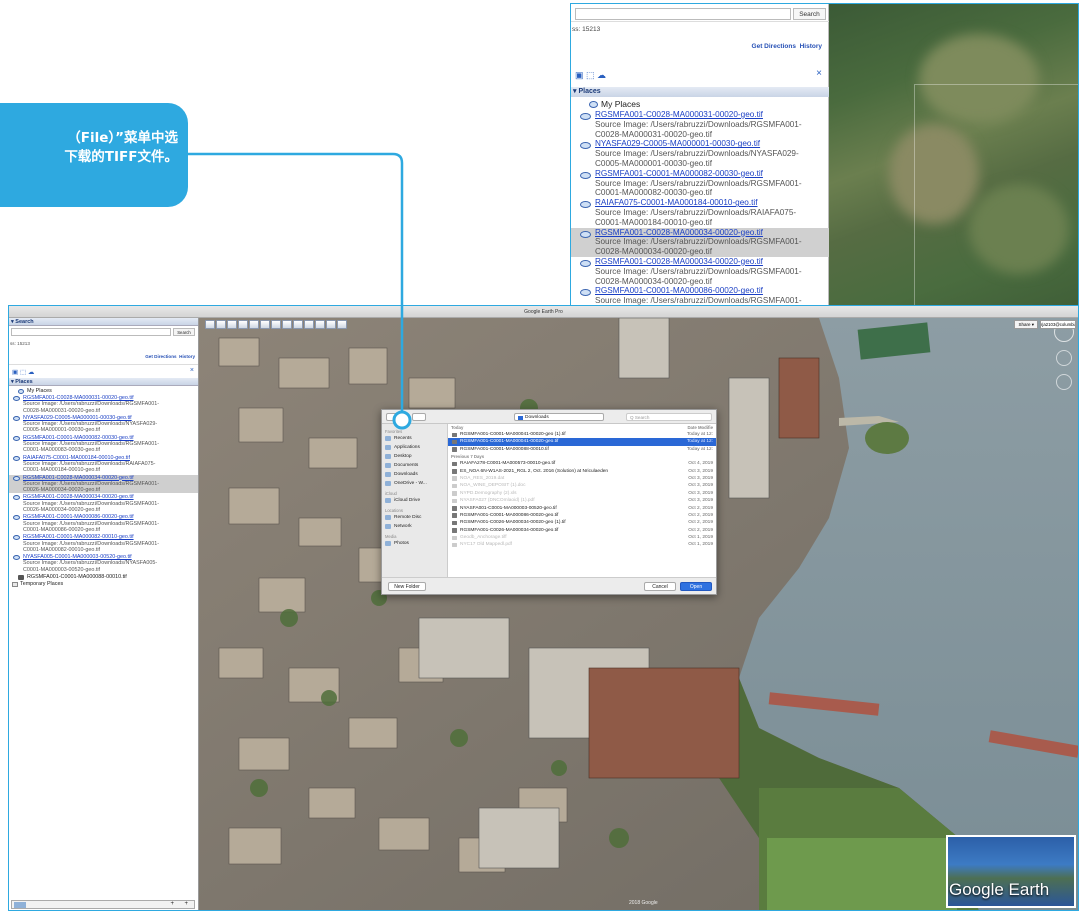  Describe the element at coordinates (582, 478) in the screenshot. I see `file-row: NOA_RES_2019.dat Oct 3, 2019` at that location.